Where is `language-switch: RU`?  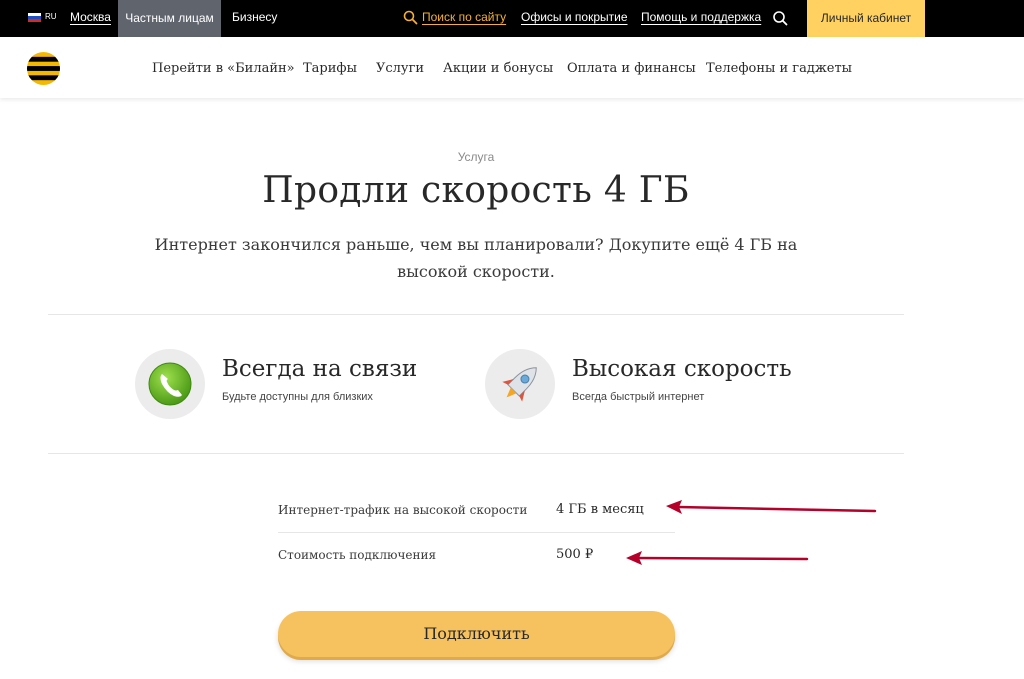
language-switch: RU is located at coordinates (51, 16).